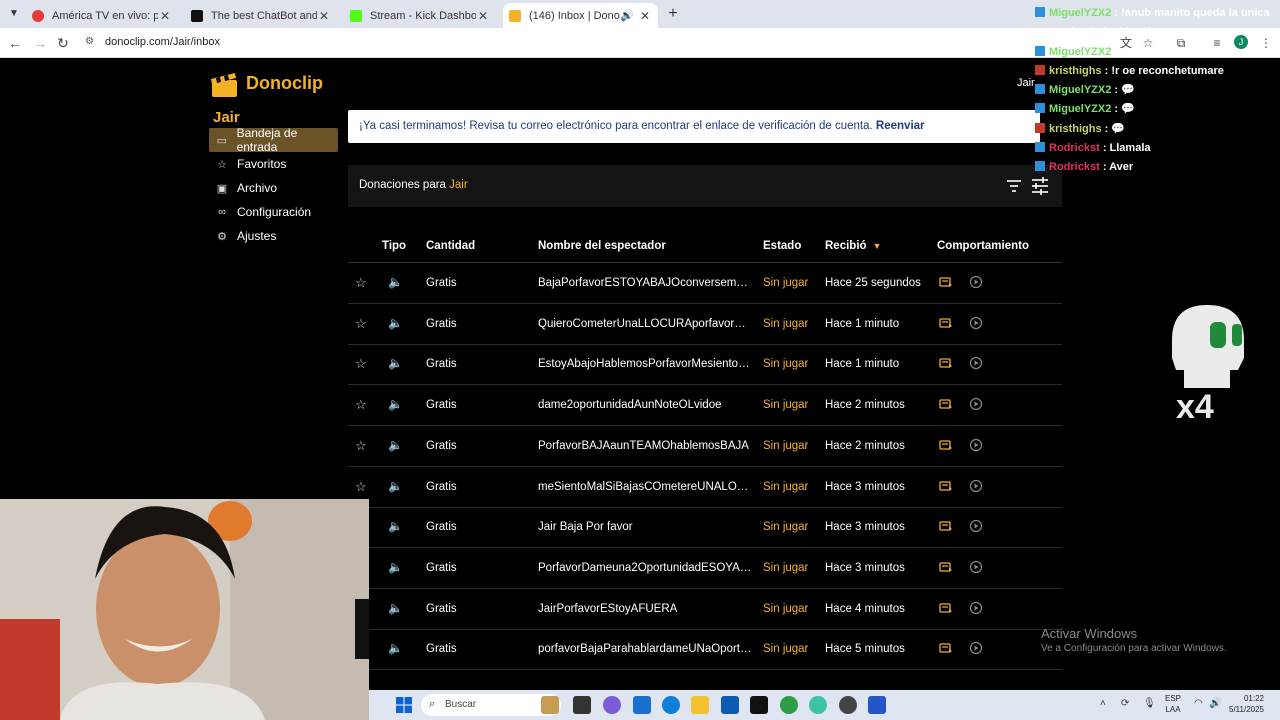 This screenshot has width=1280, height=720. I want to click on sidebar-item-favorites: ☆ Favoritos, so click(273, 164).